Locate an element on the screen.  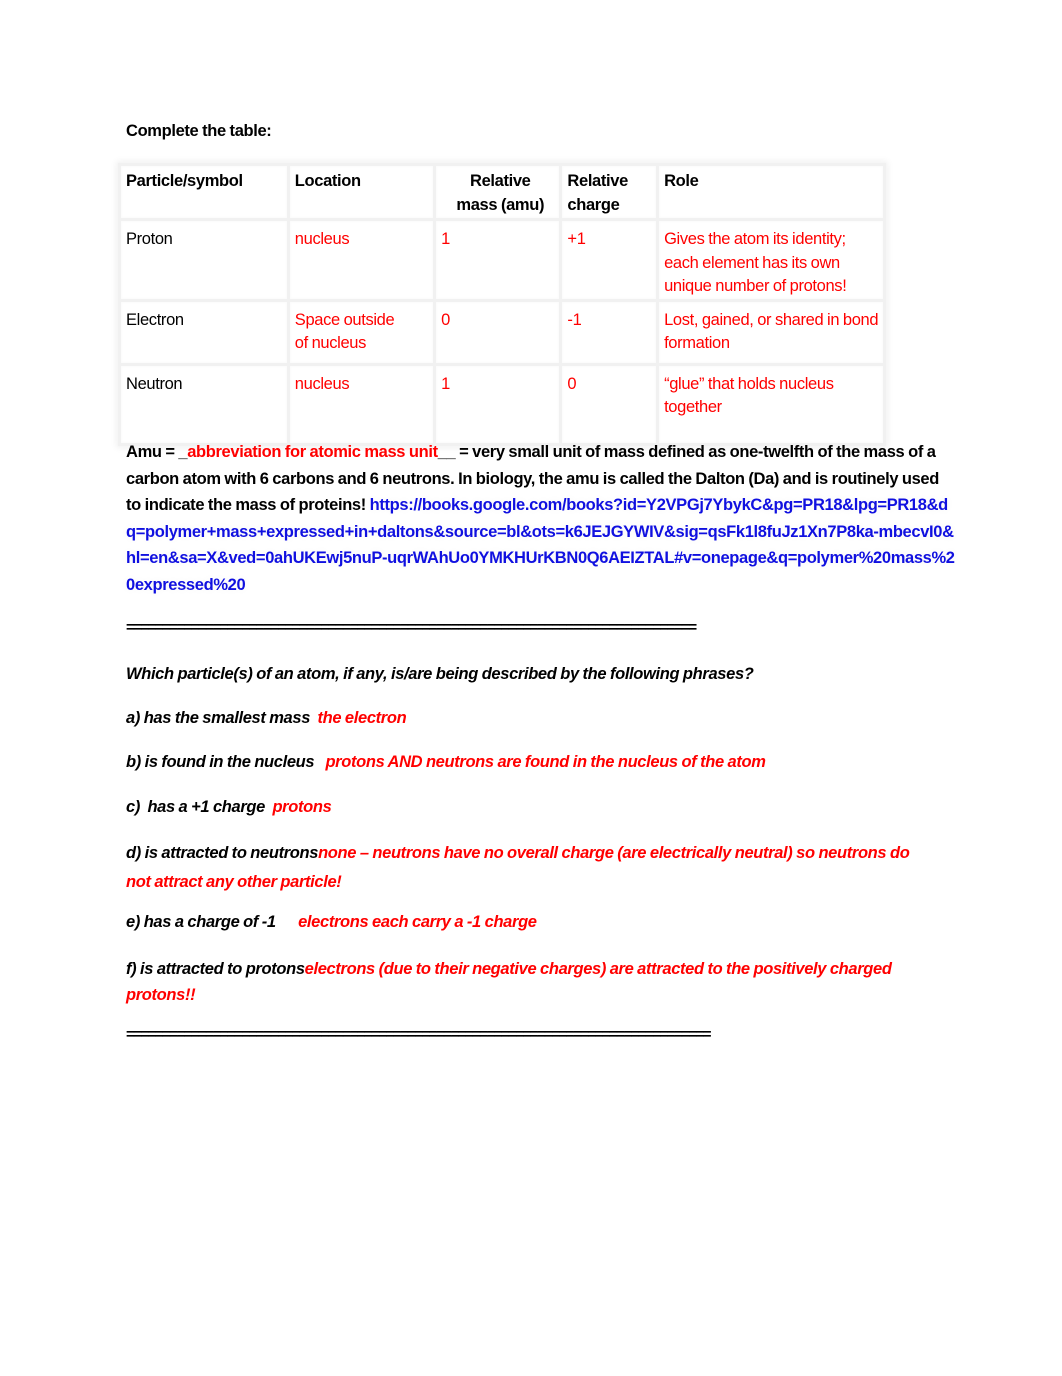
amu-answer: abbreviation for atomic mass unit is located at coordinates (312, 452).